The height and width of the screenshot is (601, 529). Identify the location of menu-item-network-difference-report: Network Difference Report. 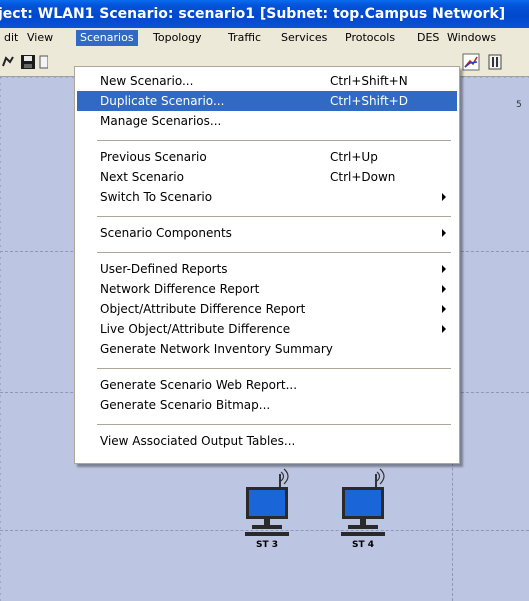
(267, 289).